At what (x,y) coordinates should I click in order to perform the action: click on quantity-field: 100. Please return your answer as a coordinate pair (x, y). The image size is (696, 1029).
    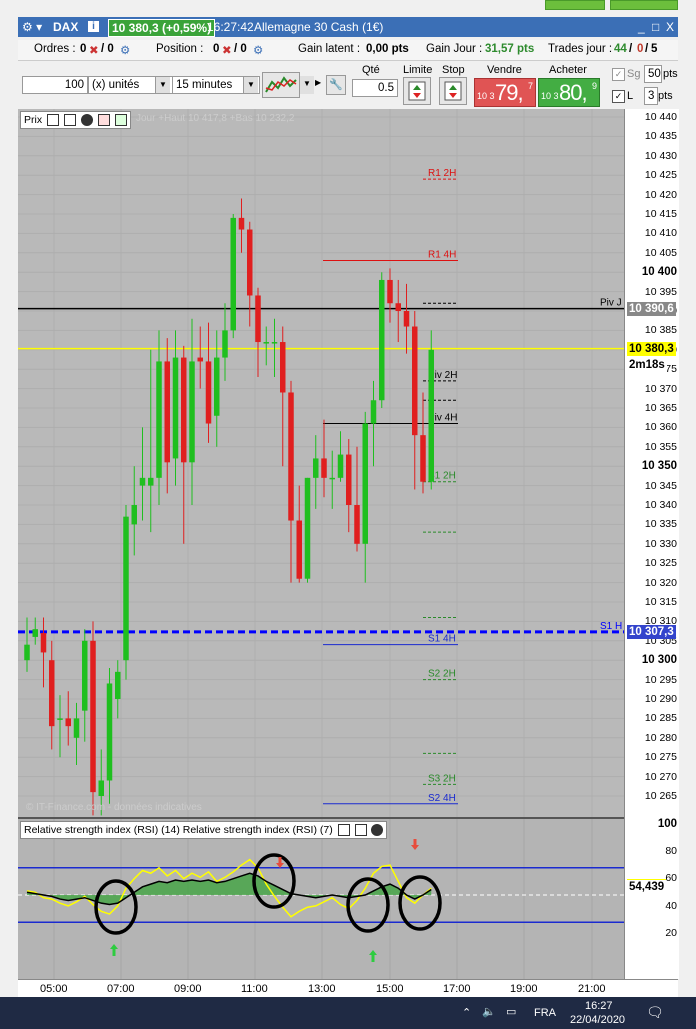
    Looking at the image, I should click on (55, 85).